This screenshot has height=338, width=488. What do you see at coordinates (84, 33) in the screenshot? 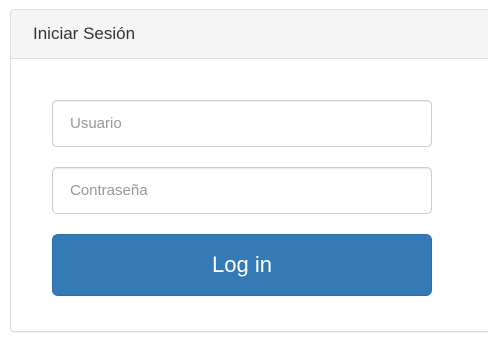
I see `panel-title: Iniciar Sesión` at bounding box center [84, 33].